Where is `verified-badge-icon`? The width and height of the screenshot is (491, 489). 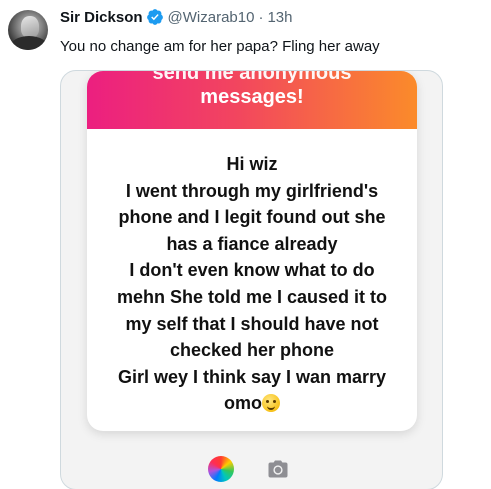
verified-badge-icon is located at coordinates (154, 17).